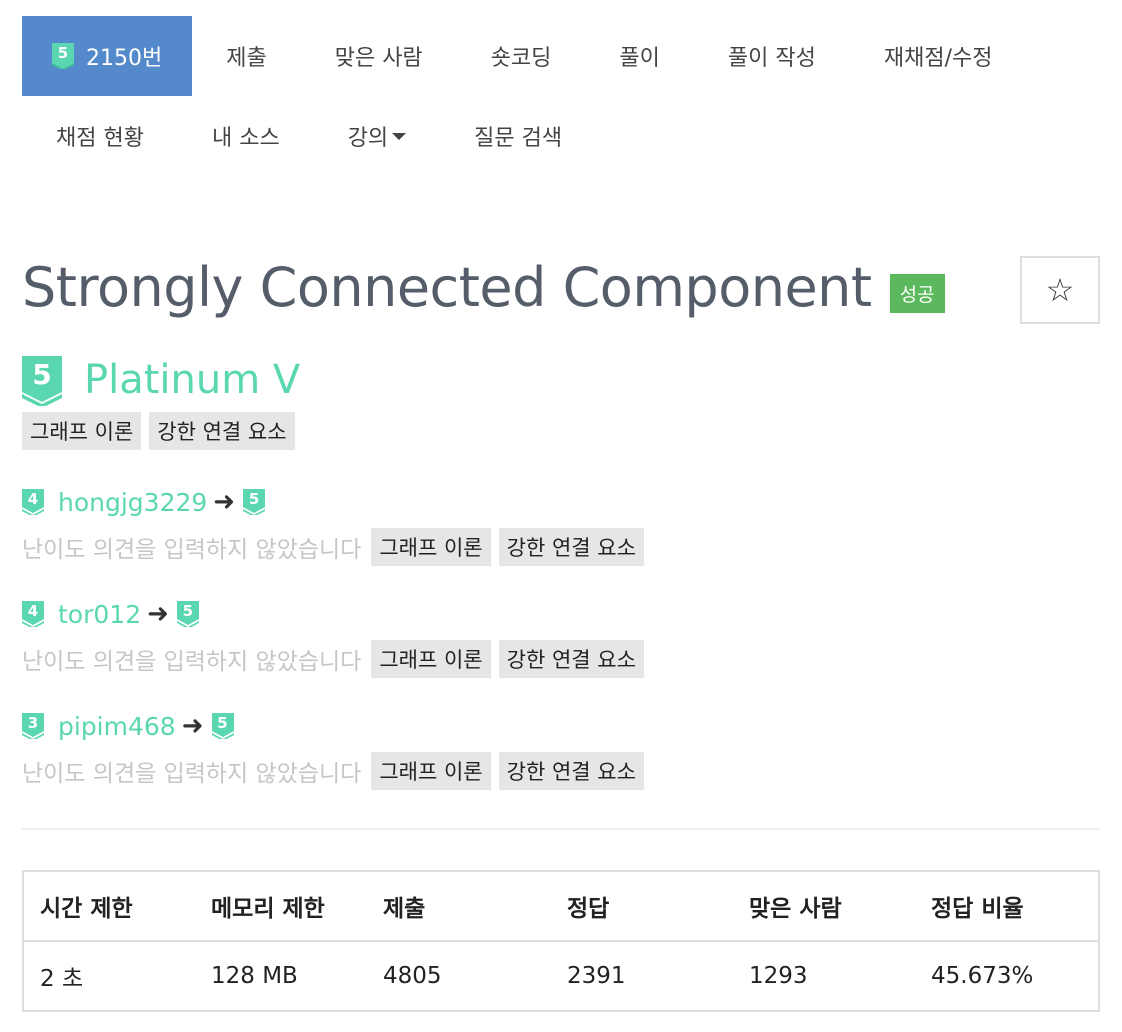 The height and width of the screenshot is (1032, 1122). I want to click on table-header-row: 시간 제한 메모리 제한 제출 정답 맞은 사람 정답 비율, so click(561, 906).